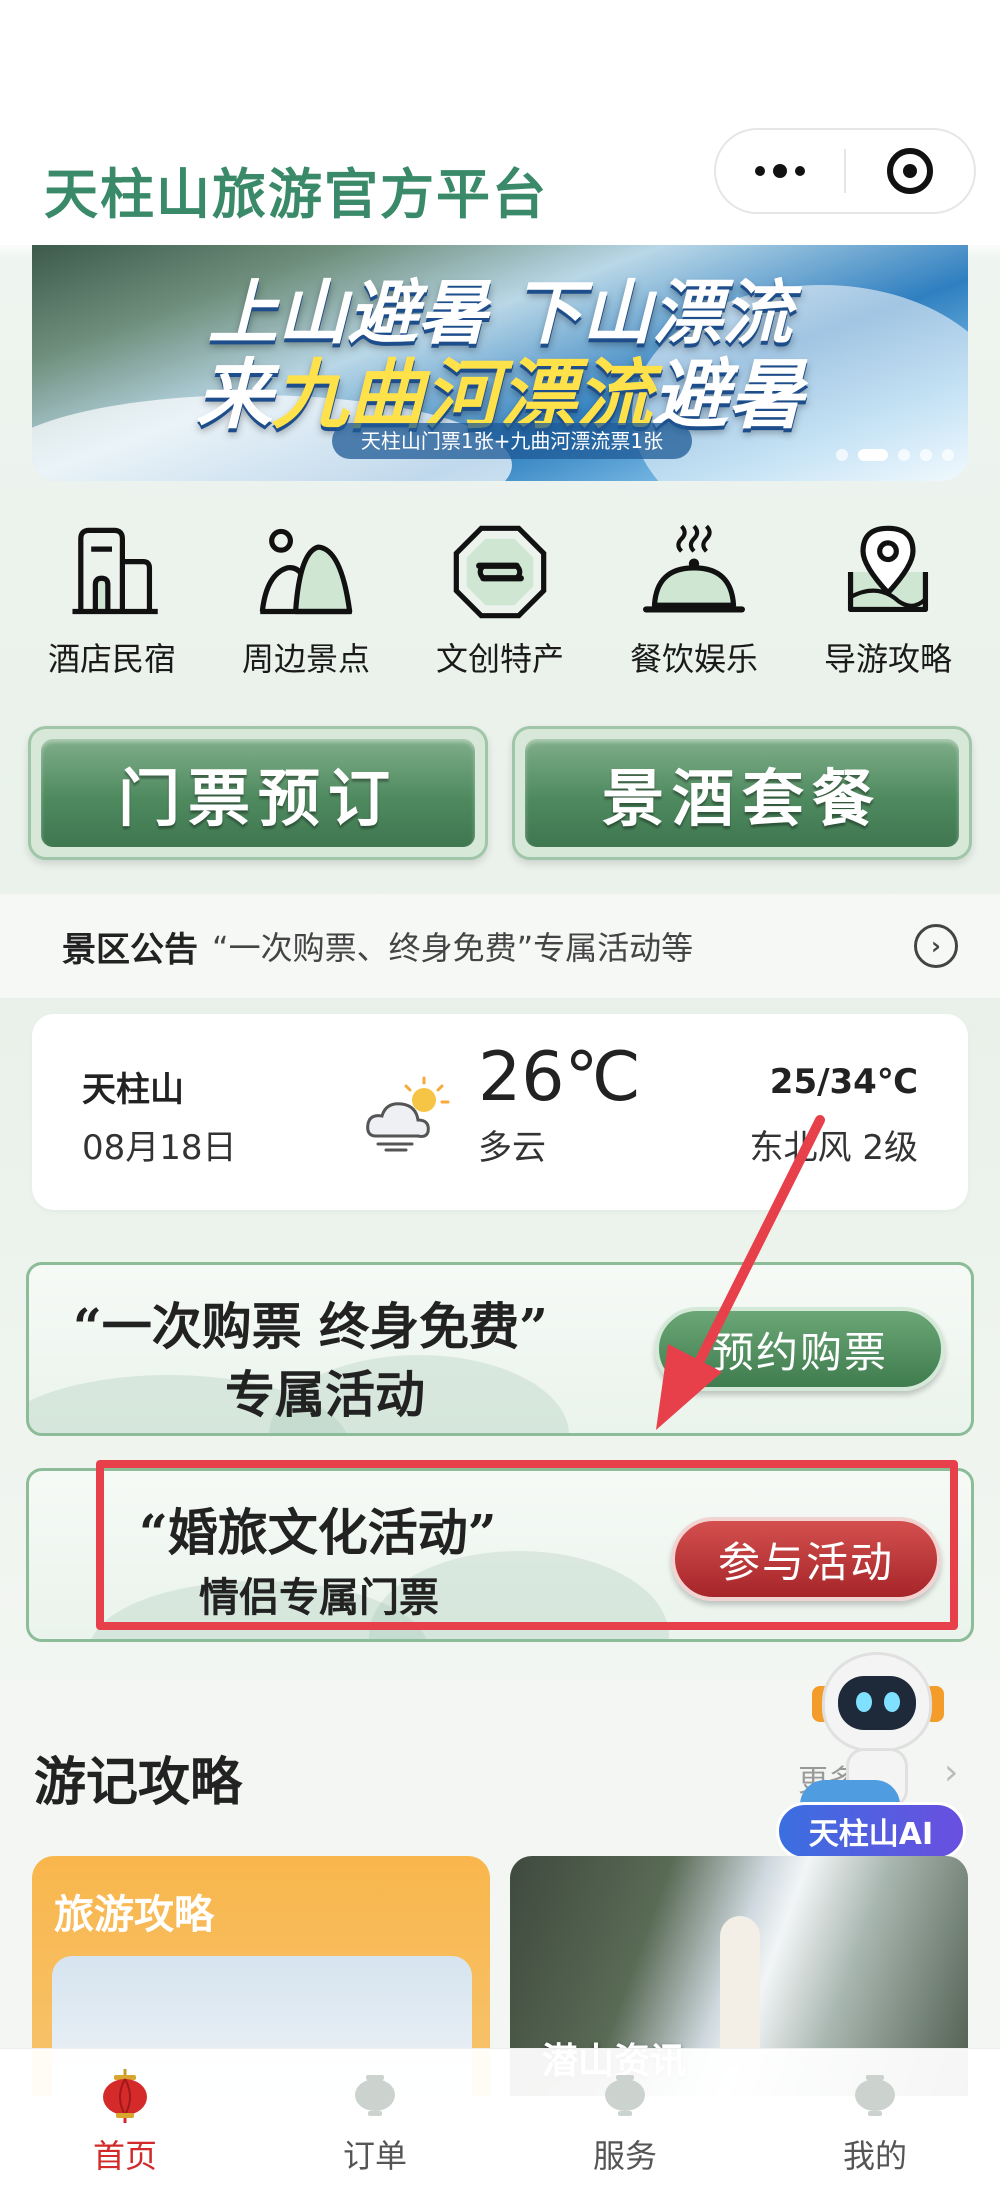  Describe the element at coordinates (742, 793) in the screenshot. I see `hotel-package-button: 景酒套餐` at that location.